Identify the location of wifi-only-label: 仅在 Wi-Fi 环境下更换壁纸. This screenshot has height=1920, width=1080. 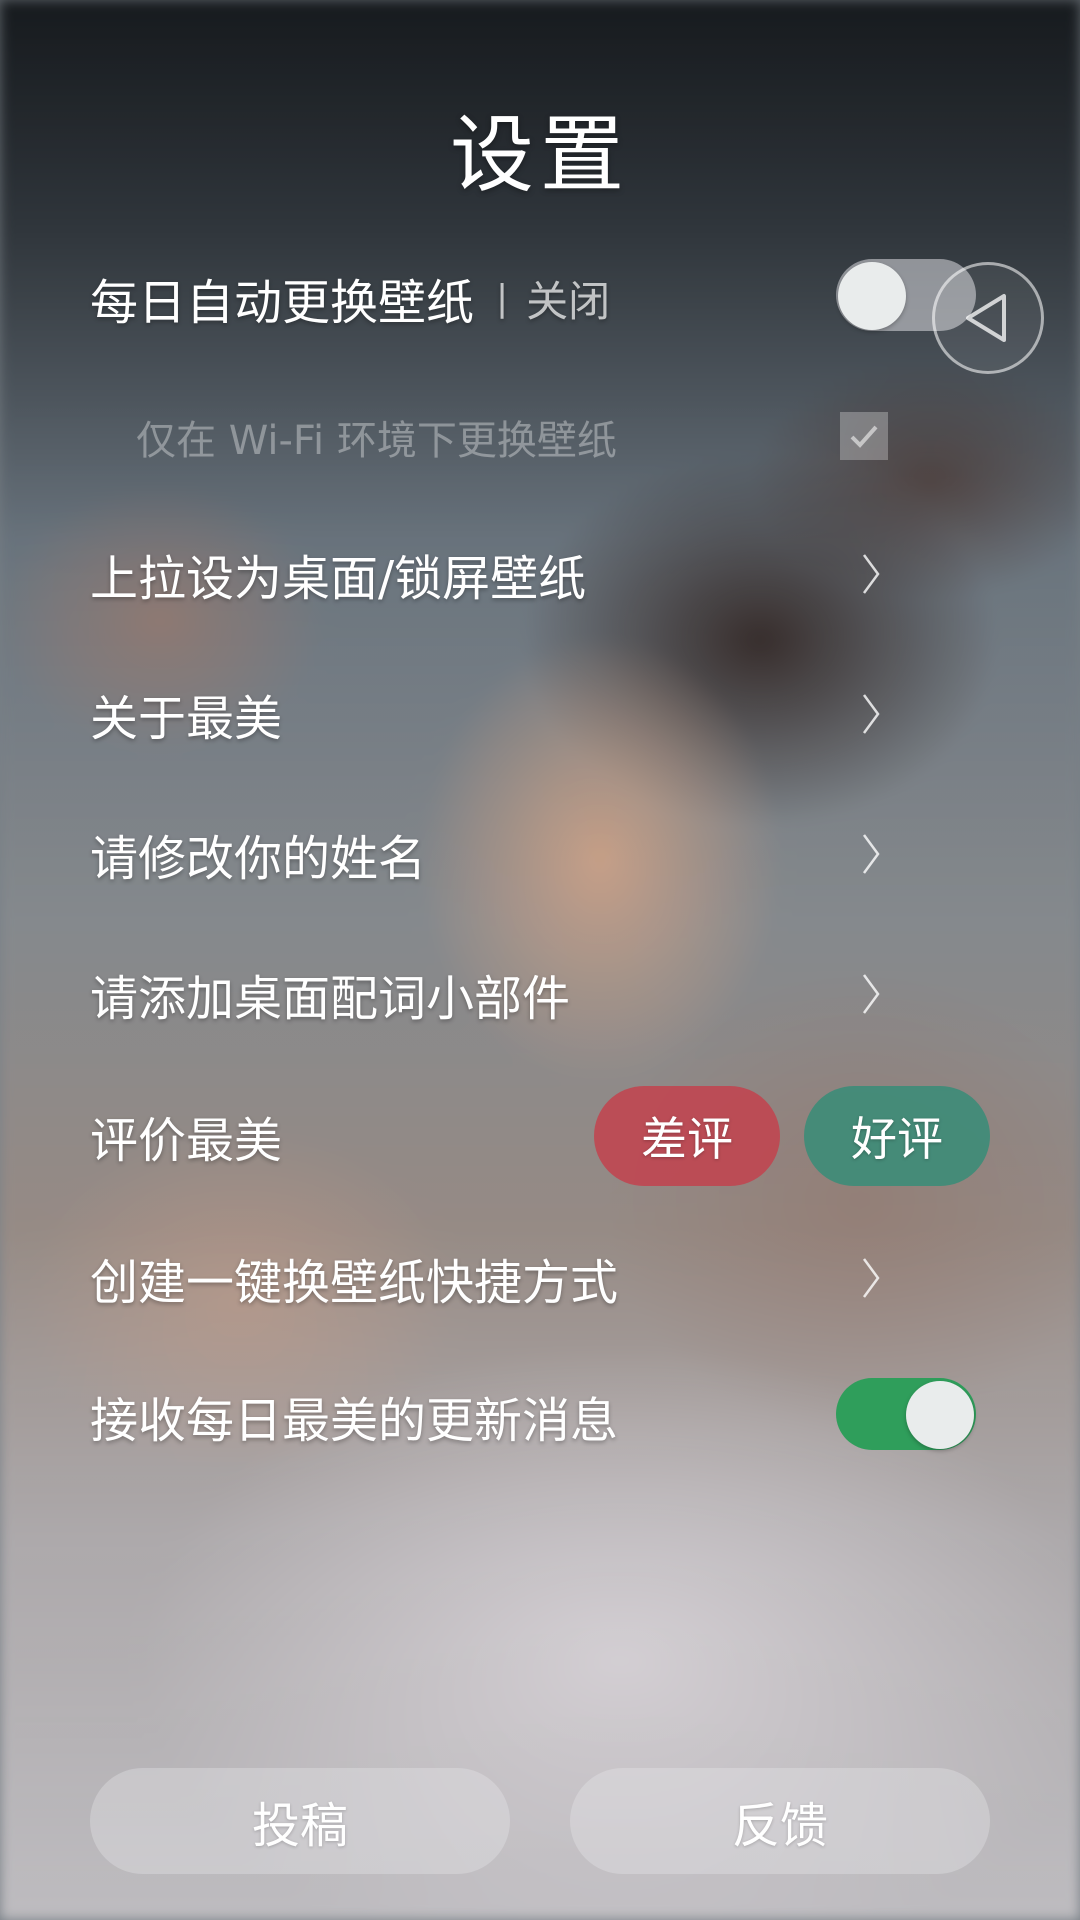
(376, 441).